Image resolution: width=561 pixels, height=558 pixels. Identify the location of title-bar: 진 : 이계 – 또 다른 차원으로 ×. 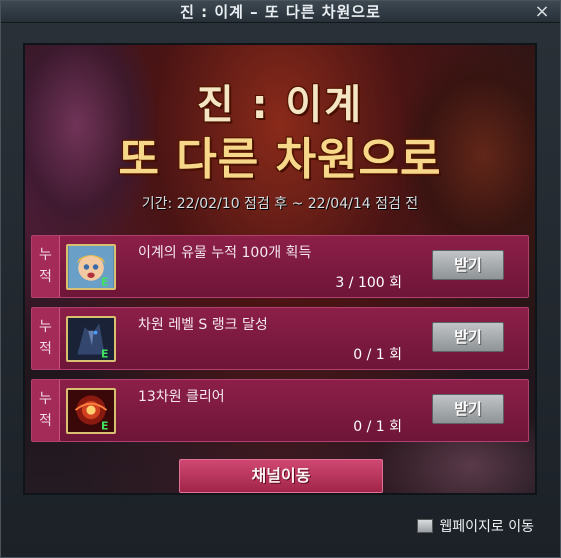
(280, 12).